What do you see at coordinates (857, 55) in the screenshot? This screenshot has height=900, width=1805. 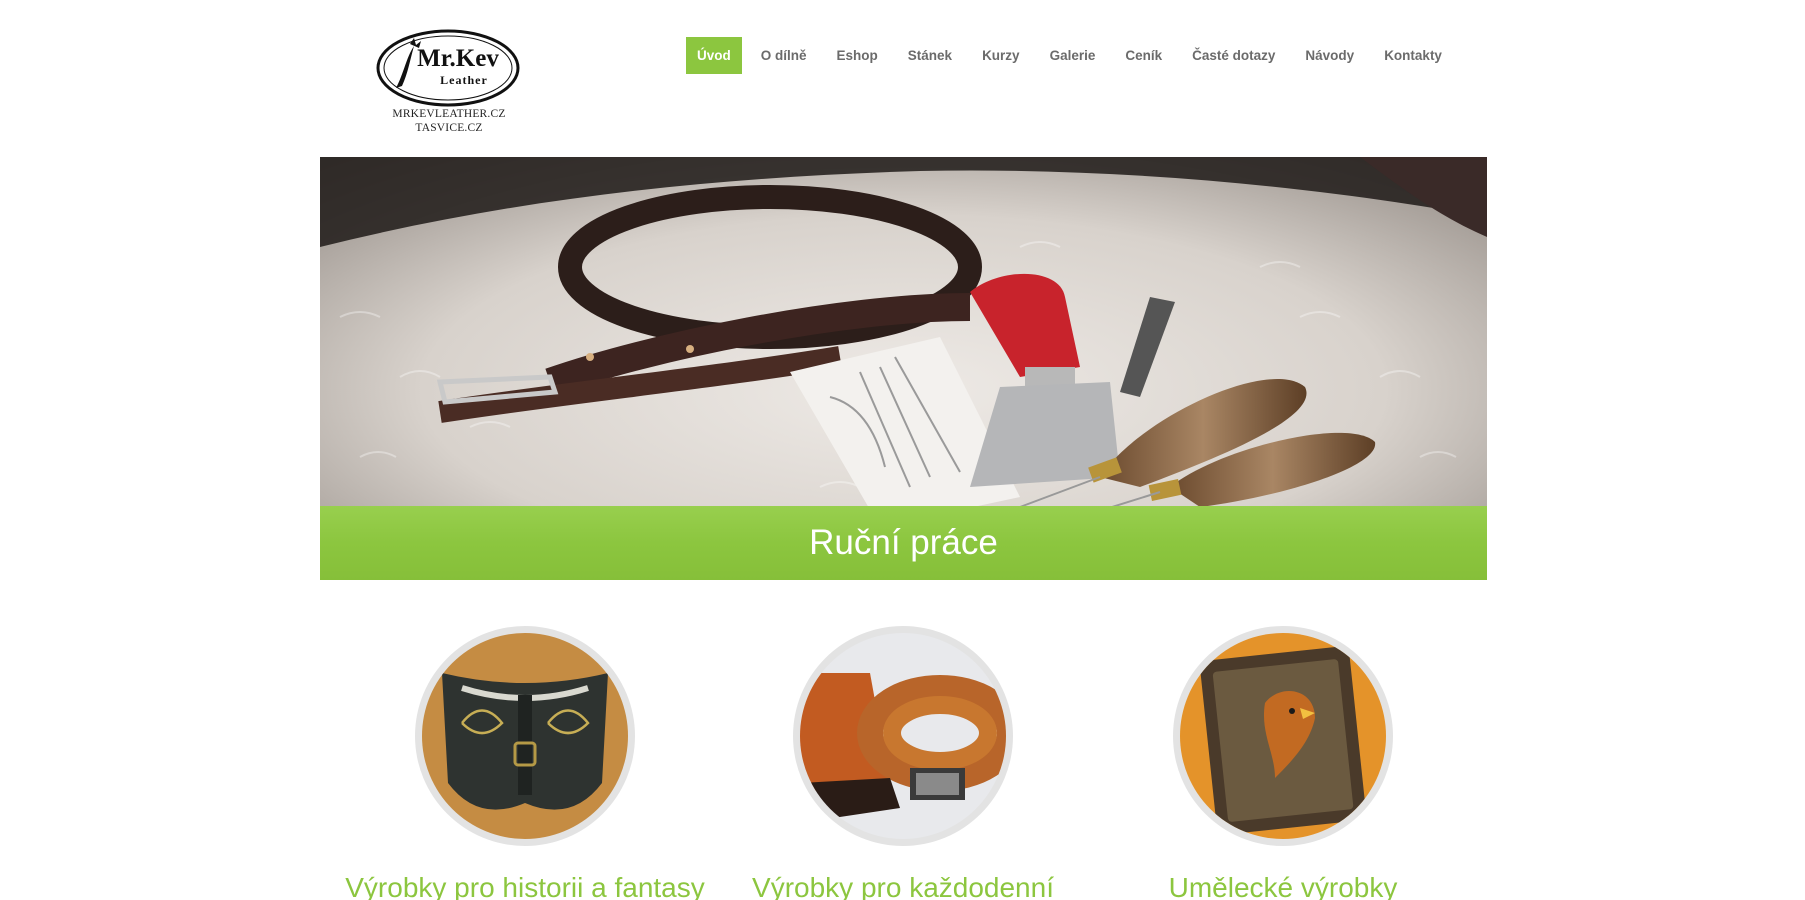 I see `nav-item-eshop: Eshop` at bounding box center [857, 55].